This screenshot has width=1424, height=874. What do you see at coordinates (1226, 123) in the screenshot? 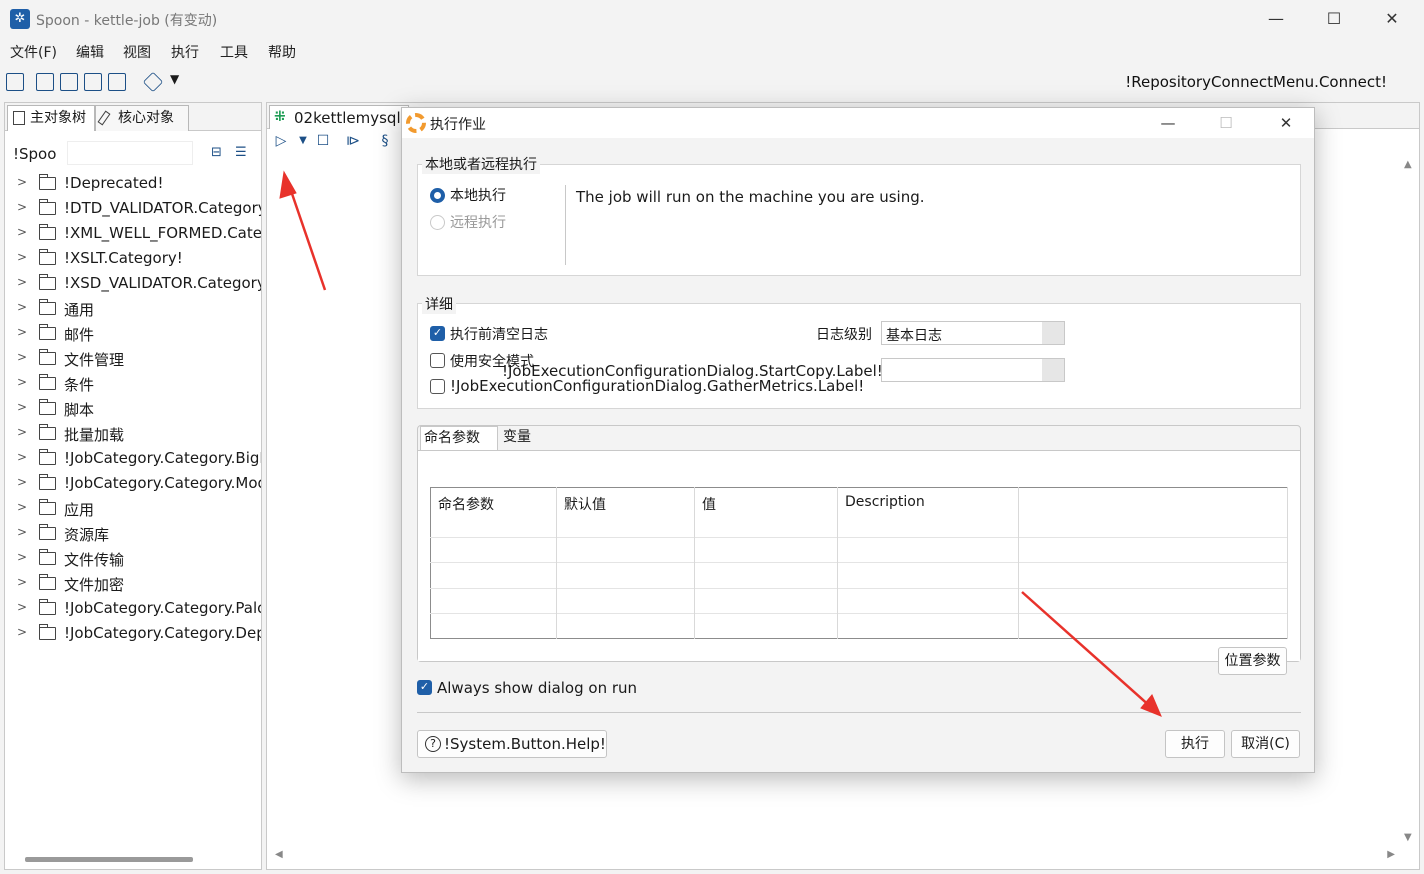
I see `dialog-maximize-button: ☐` at bounding box center [1226, 123].